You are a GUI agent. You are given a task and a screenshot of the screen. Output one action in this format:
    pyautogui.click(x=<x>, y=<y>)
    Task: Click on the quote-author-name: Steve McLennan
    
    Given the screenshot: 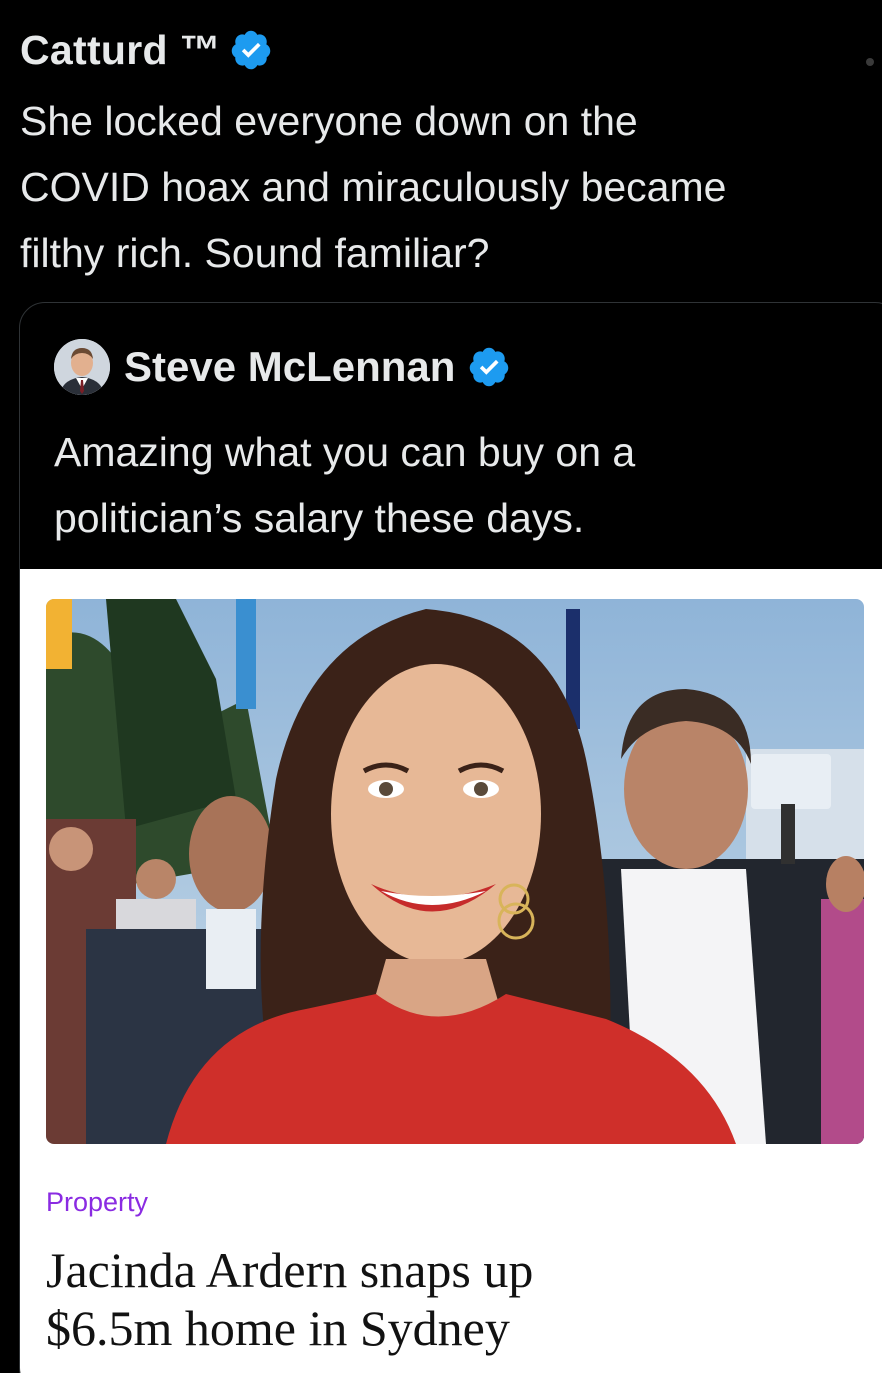 What is the action you would take?
    pyautogui.click(x=289, y=367)
    